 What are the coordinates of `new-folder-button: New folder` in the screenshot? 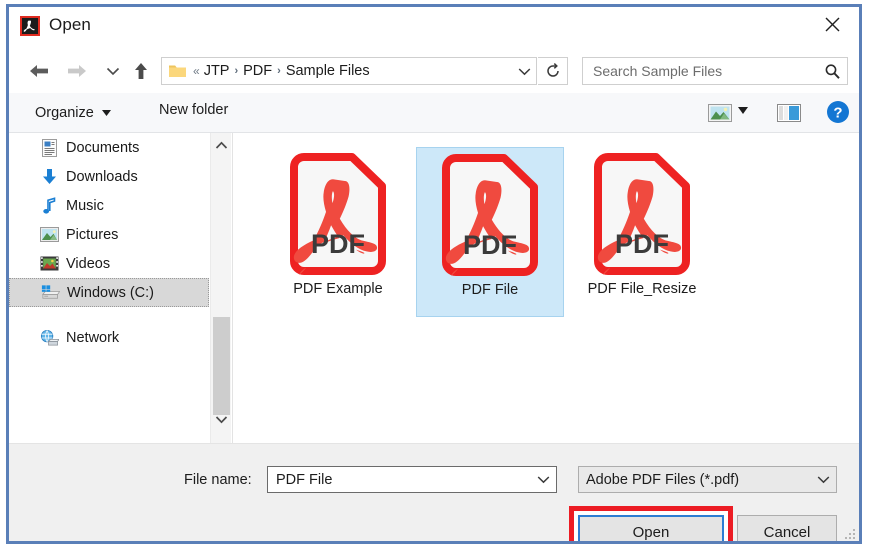 It's located at (193, 110).